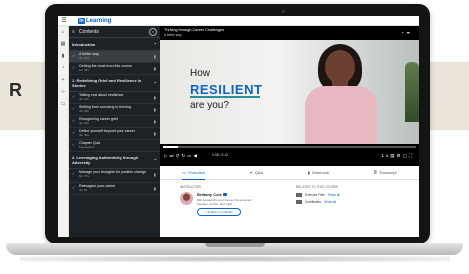  I want to click on presenter-body, so click(341, 115).